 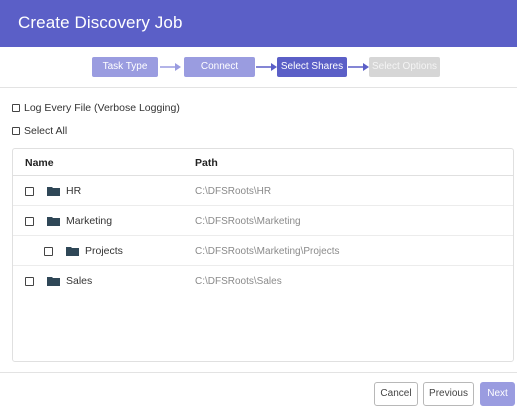 What do you see at coordinates (104, 251) in the screenshot?
I see `row-name: Projects` at bounding box center [104, 251].